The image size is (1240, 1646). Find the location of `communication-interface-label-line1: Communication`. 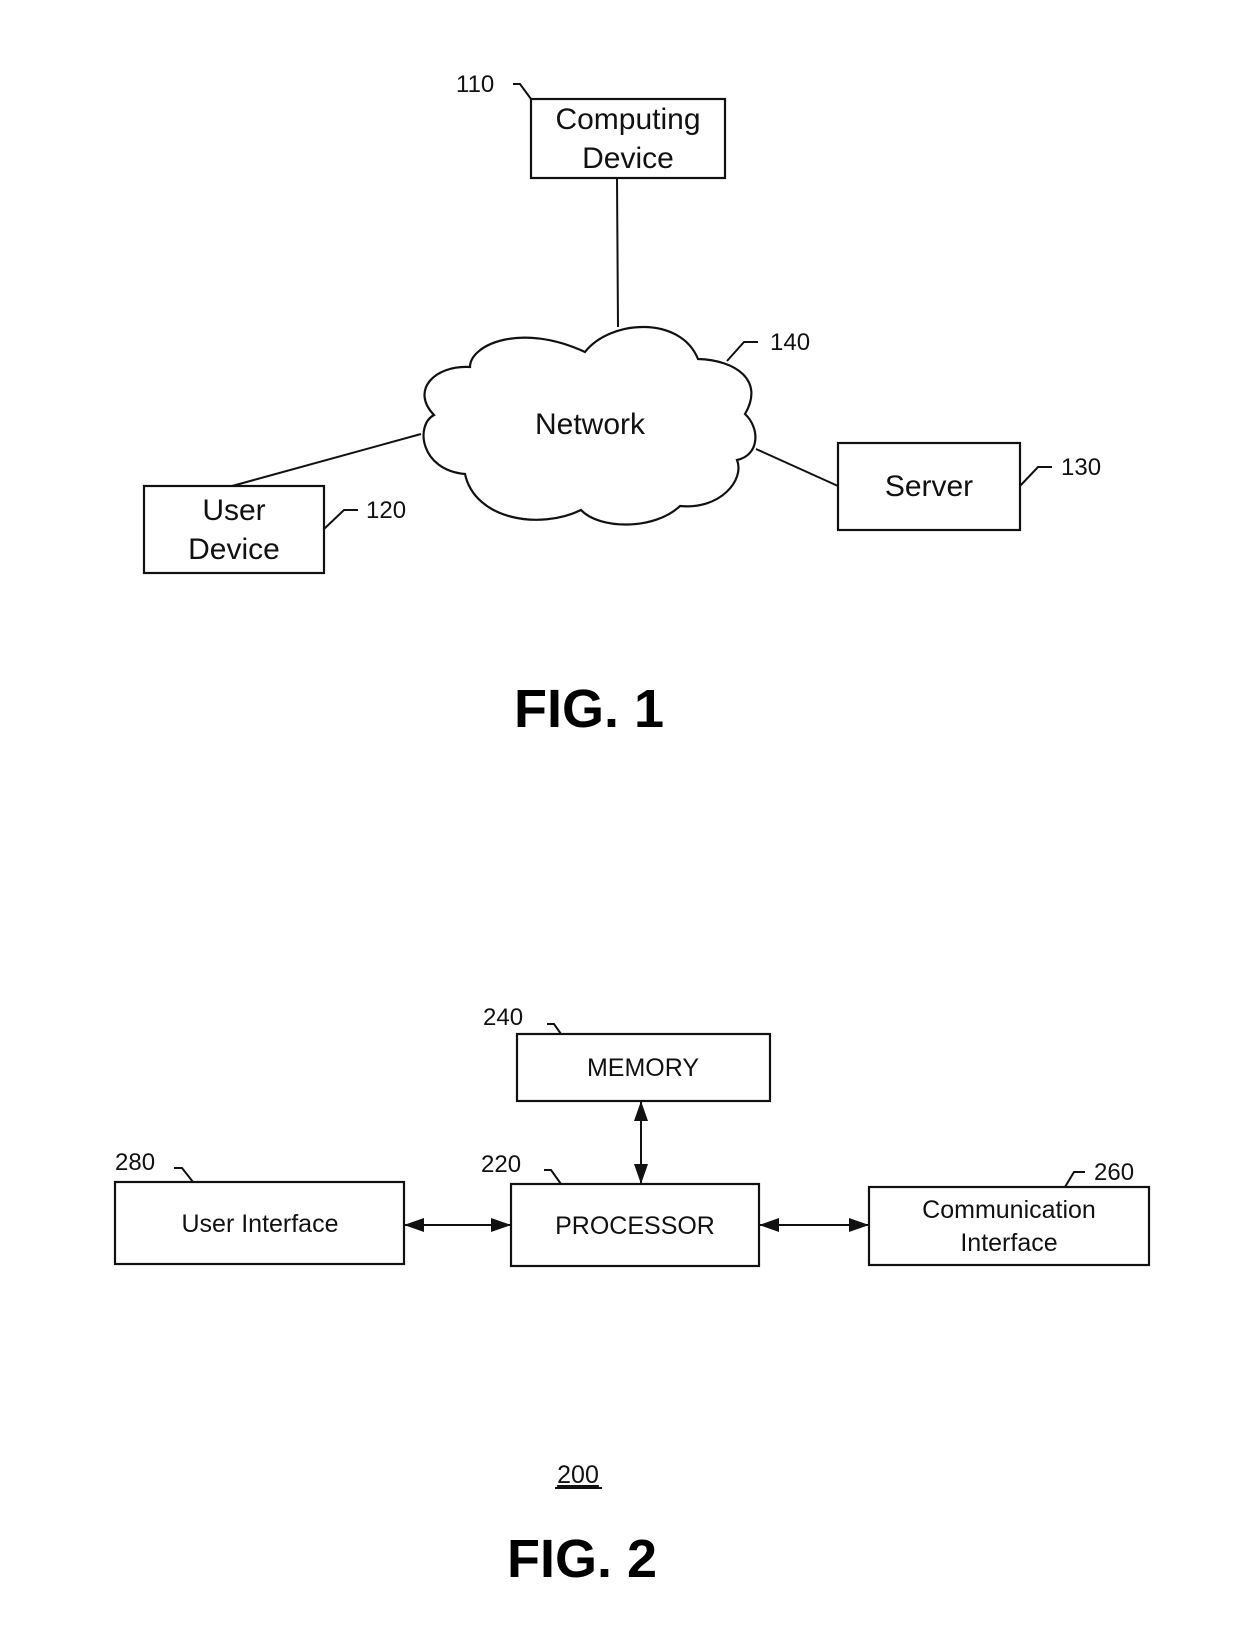

communication-interface-label-line1: Communication is located at coordinates (1009, 1210).